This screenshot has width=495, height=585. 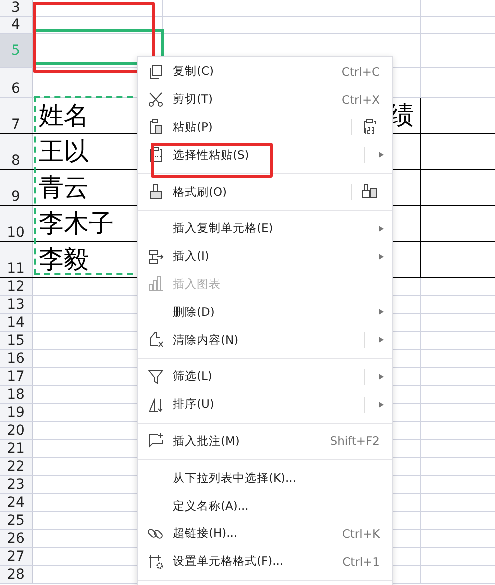 I want to click on funnel-icon, so click(x=156, y=376).